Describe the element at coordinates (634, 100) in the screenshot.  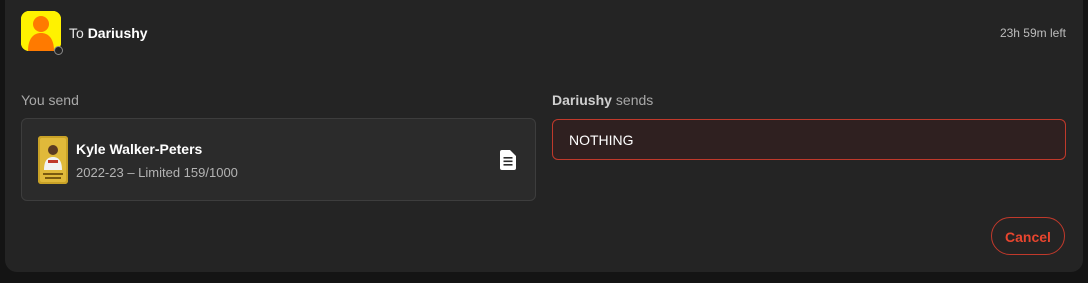
I see `they-send-suffix: sends` at that location.